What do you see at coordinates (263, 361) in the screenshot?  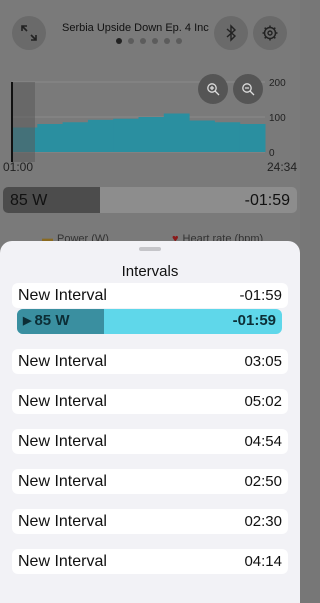 I see `interval-time: 03:05` at bounding box center [263, 361].